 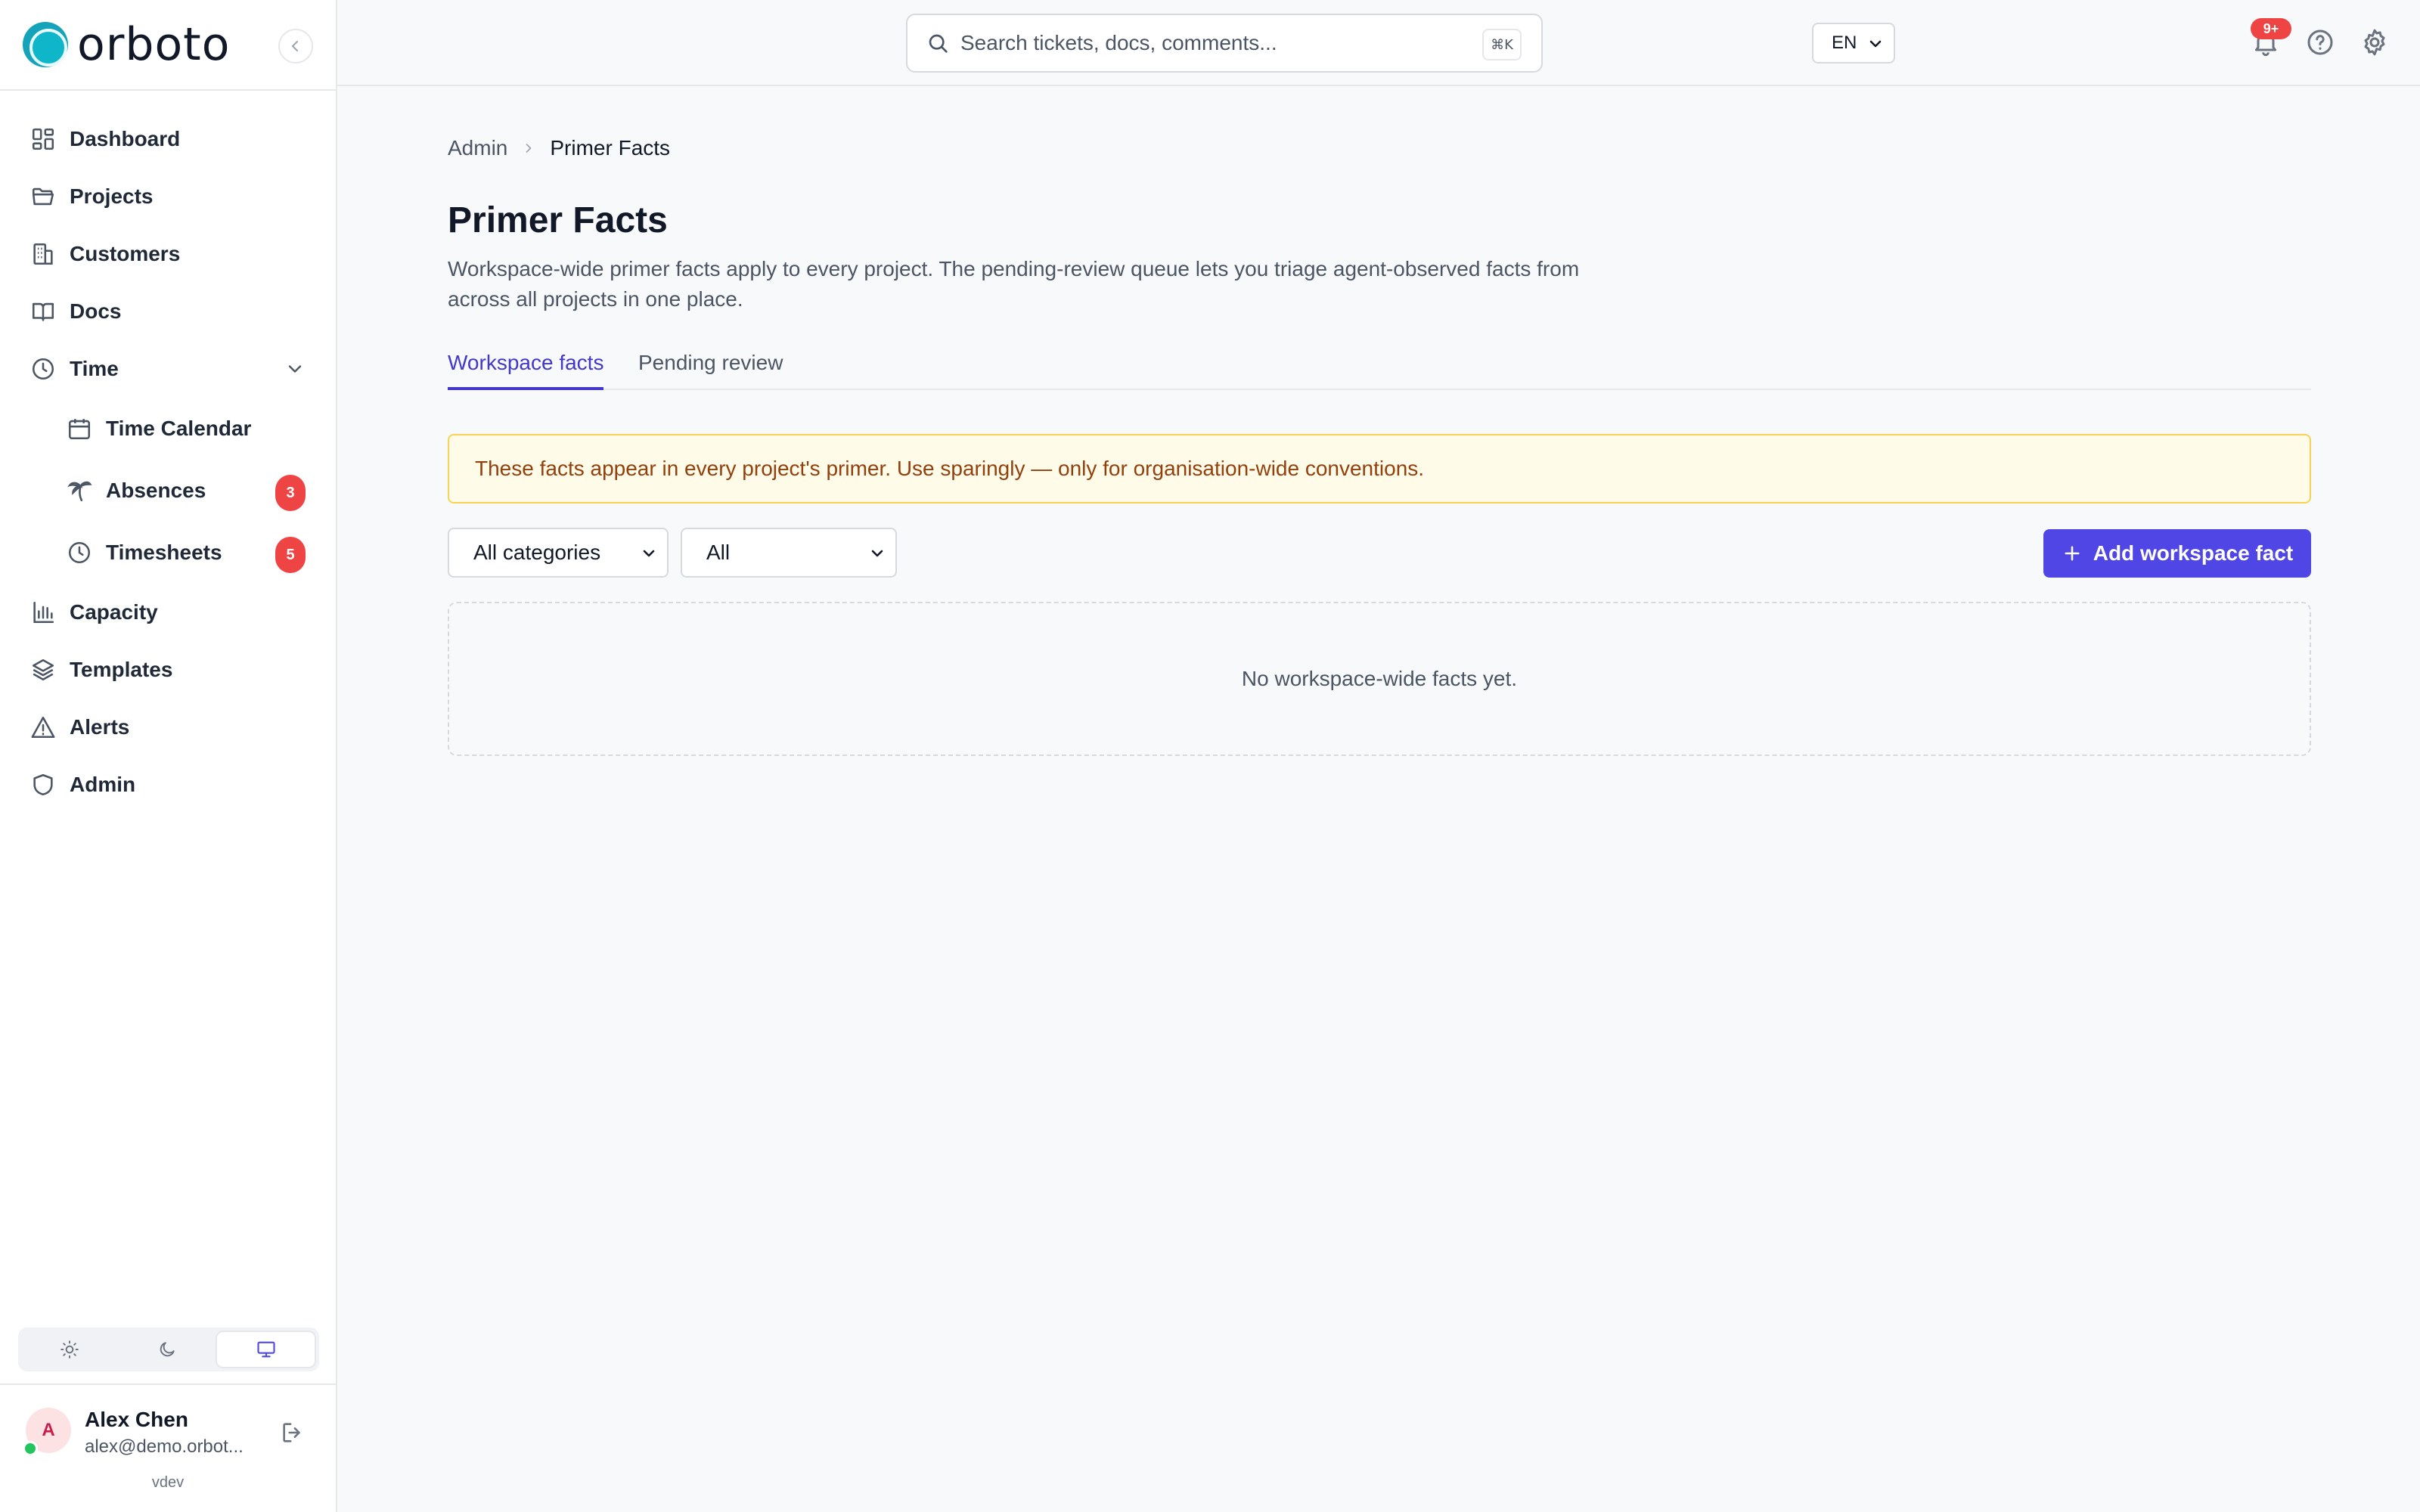 I want to click on empty-state: No workspace-wide facts yet., so click(x=1379, y=679).